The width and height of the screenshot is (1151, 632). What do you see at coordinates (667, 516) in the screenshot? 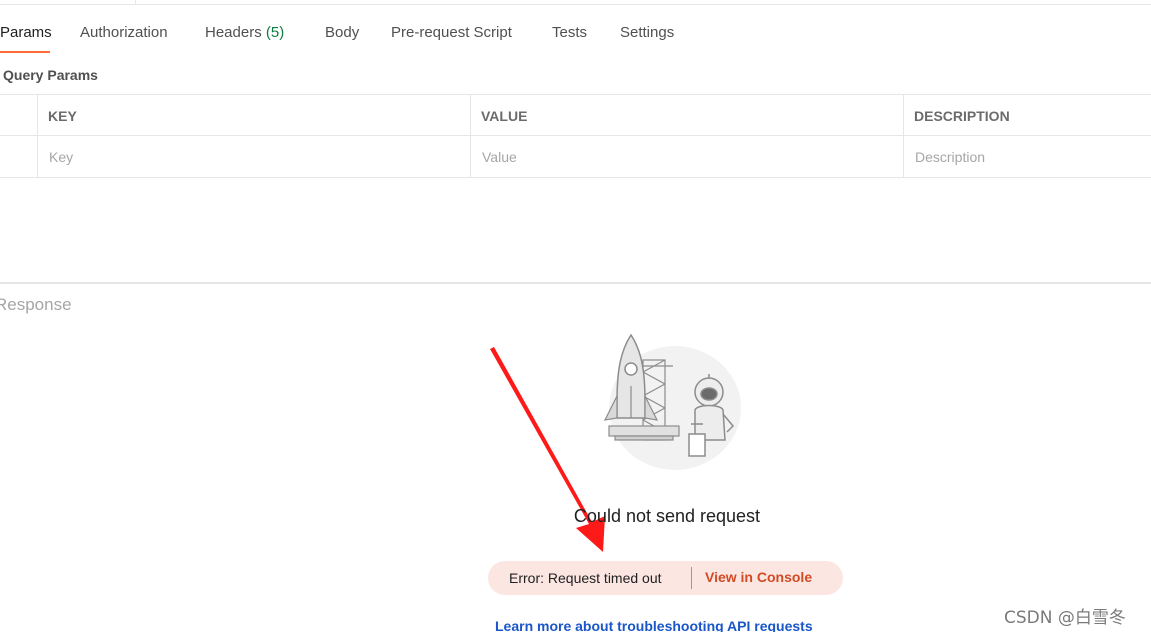
I see `error-title: Could not send request` at bounding box center [667, 516].